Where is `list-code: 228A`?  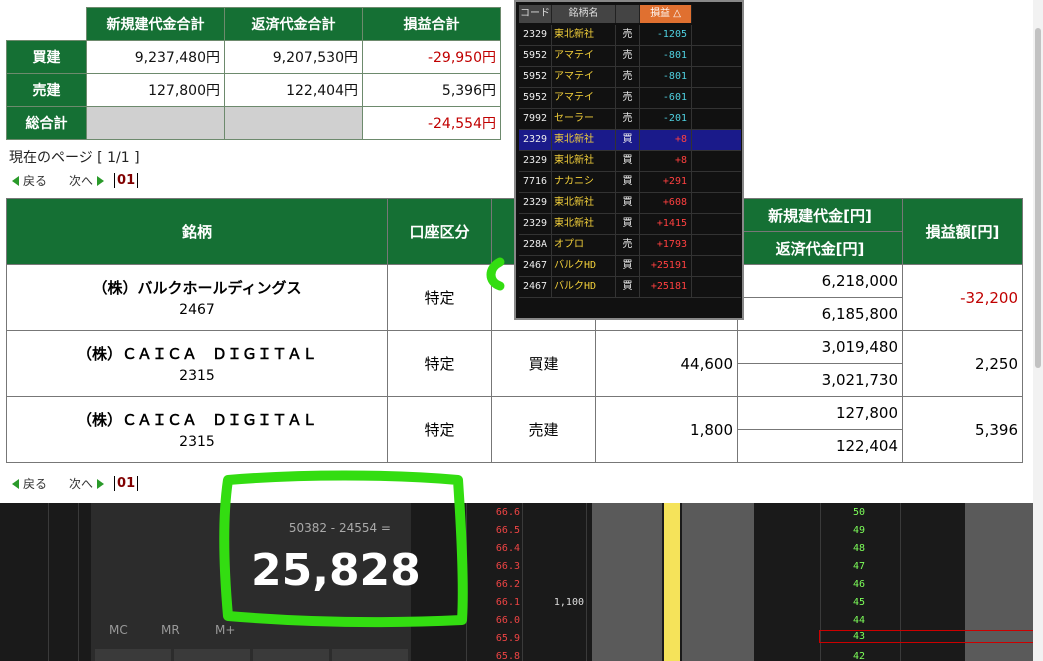 list-code: 228A is located at coordinates (535, 245).